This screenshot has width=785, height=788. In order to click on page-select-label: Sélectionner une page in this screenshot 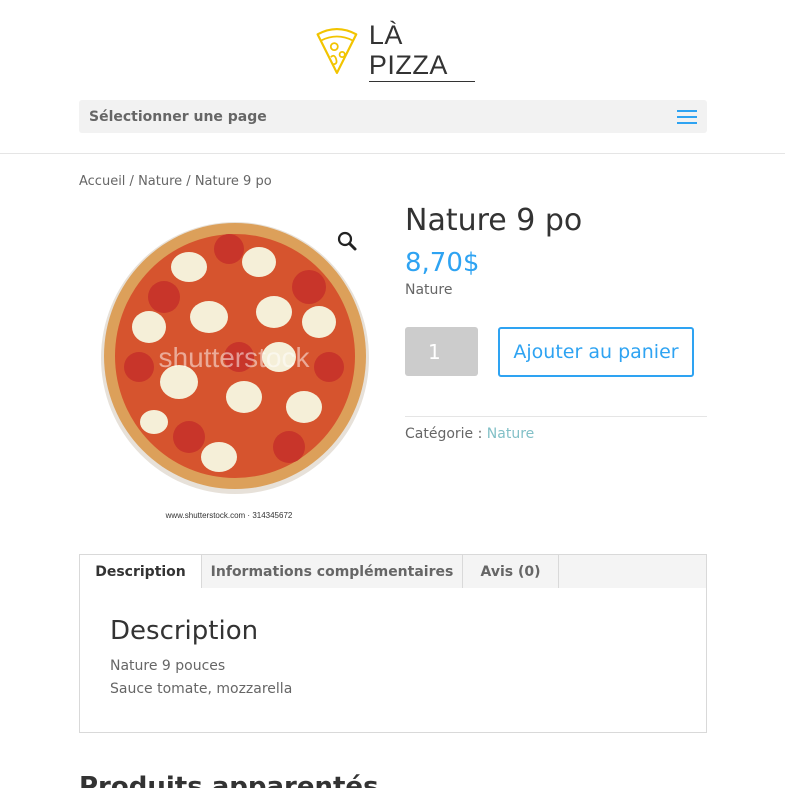, I will do `click(178, 116)`.